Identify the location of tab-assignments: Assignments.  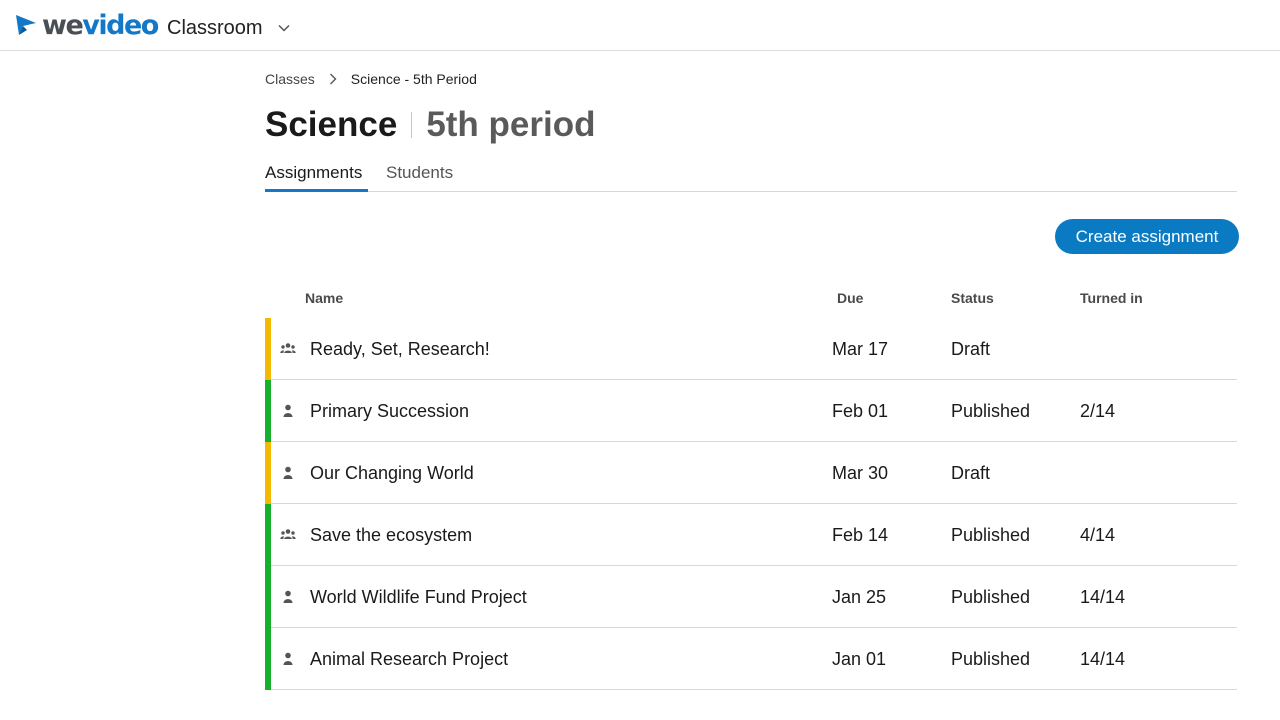
(316, 177).